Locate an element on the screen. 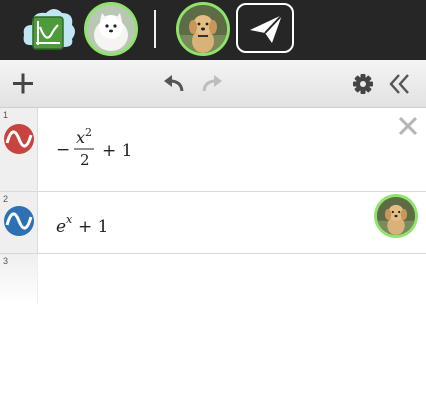 This screenshot has height=400, width=426. math-base: e is located at coordinates (61, 227).